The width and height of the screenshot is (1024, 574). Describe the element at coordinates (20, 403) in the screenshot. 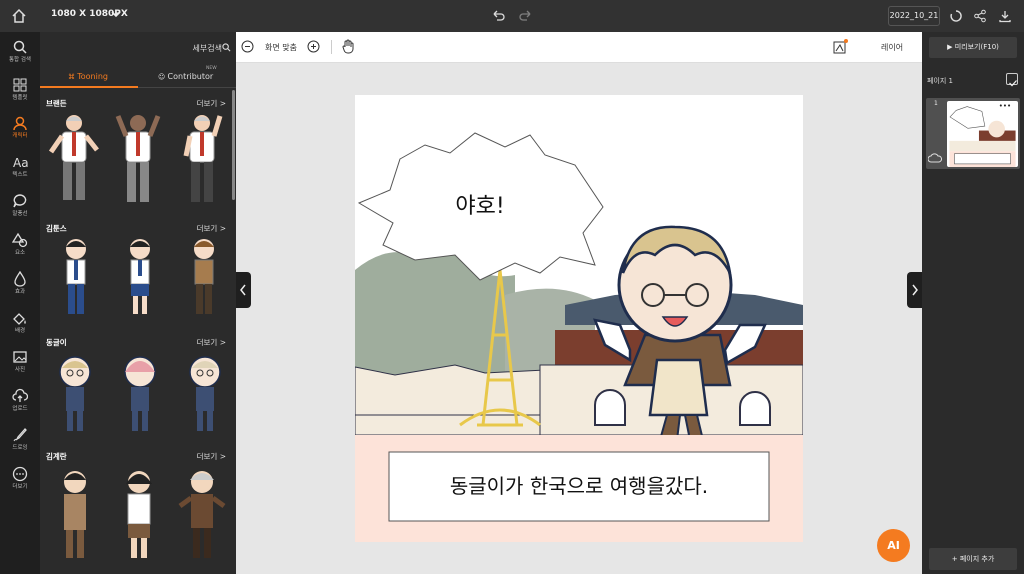

I see `nav-upload: 업로드` at that location.